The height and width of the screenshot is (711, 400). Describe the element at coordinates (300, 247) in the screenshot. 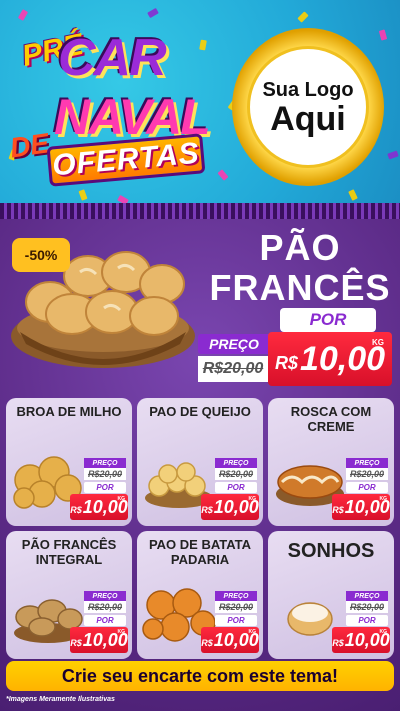

I see `hero-title-line1: PÃO` at that location.